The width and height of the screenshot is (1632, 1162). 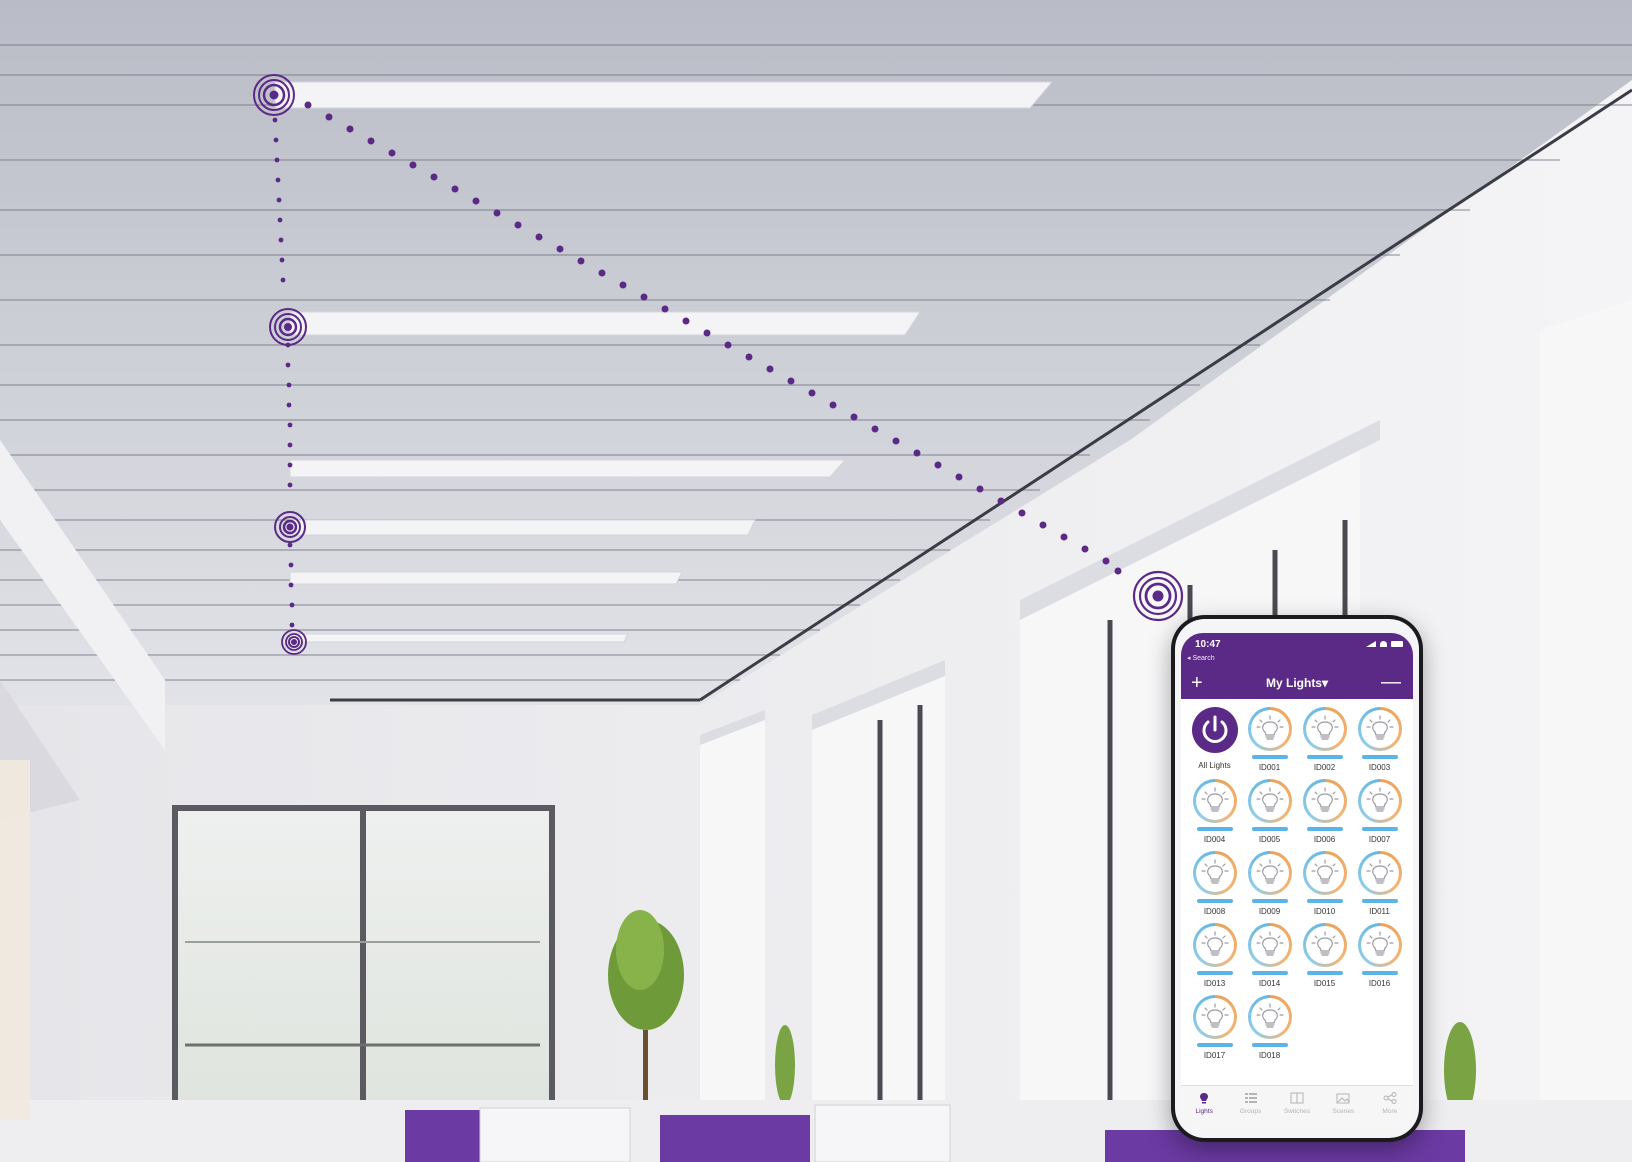 I want to click on status-icons, so click(x=1384, y=644).